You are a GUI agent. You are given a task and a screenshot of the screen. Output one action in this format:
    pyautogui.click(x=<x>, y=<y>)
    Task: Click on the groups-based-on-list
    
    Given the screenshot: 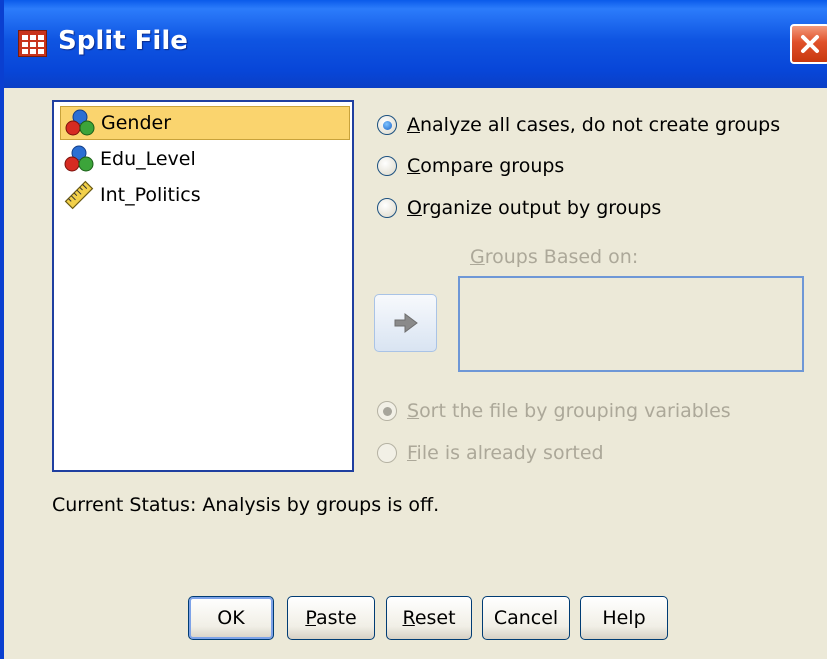 What is the action you would take?
    pyautogui.click(x=631, y=324)
    